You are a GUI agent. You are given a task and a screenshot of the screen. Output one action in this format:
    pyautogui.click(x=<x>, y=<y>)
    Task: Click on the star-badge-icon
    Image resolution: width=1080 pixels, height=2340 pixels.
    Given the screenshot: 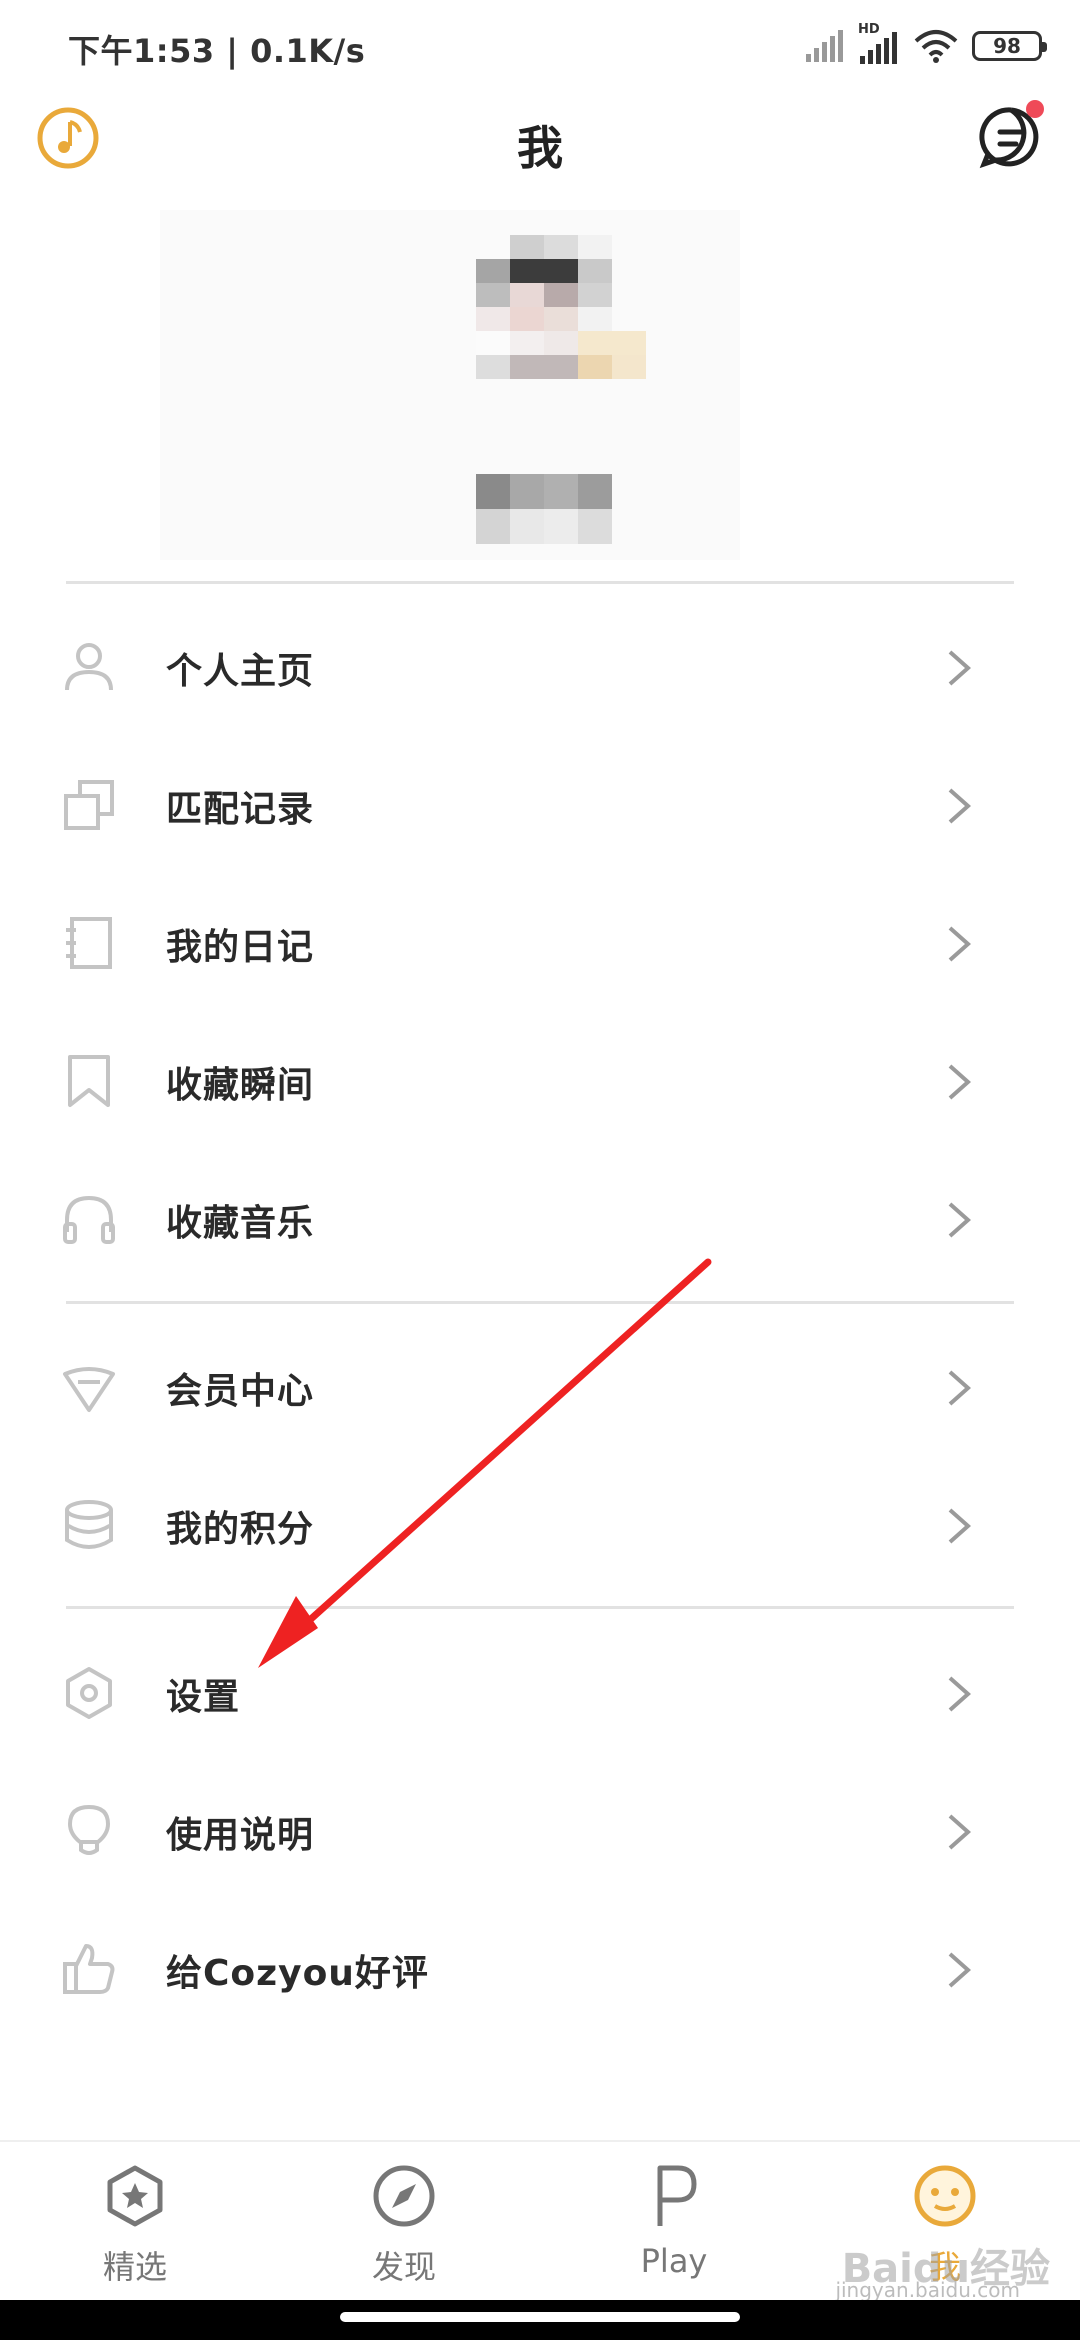 What is the action you would take?
    pyautogui.click(x=135, y=2196)
    